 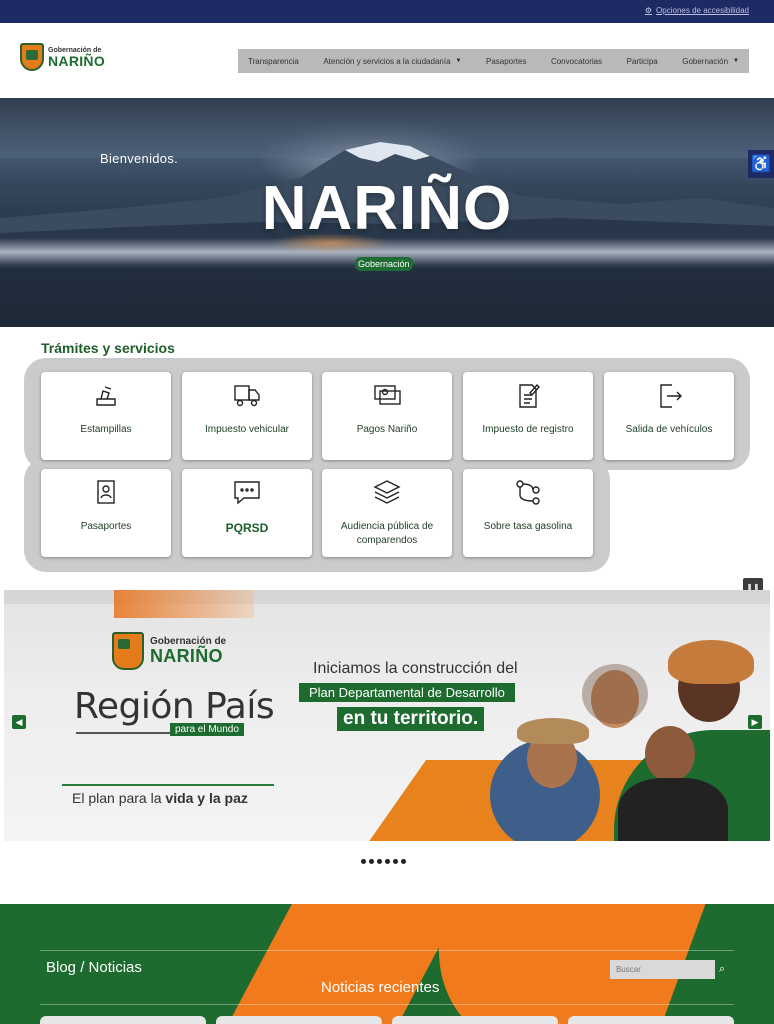 I want to click on service-card-label: Salida de vehículos, so click(x=669, y=429).